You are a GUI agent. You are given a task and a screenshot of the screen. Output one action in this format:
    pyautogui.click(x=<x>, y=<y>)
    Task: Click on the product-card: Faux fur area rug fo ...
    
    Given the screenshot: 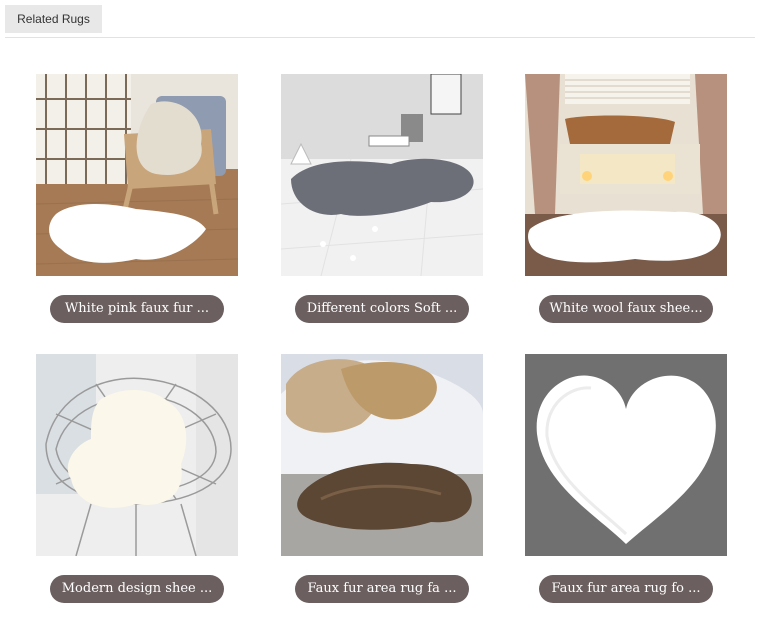 What is the action you would take?
    pyautogui.click(x=626, y=479)
    